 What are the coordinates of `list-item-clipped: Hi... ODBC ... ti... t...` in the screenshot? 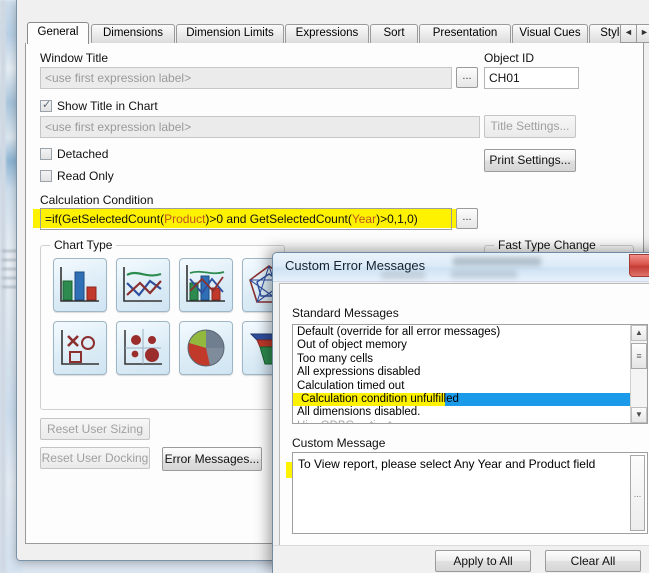 It's located at (470, 421).